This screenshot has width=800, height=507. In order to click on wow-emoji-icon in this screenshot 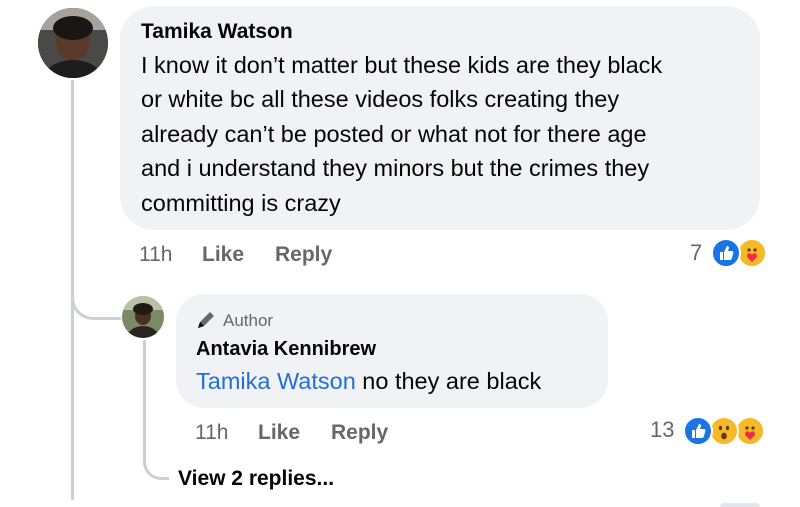, I will do `click(724, 432)`.